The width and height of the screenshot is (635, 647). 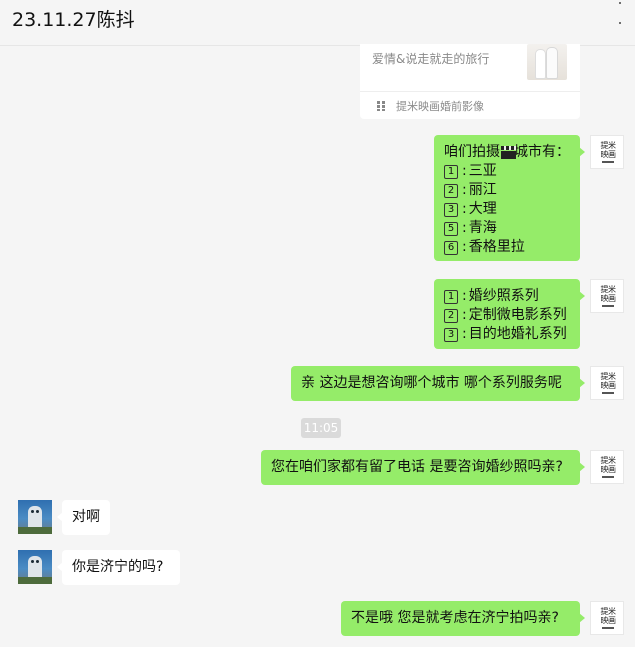 What do you see at coordinates (423, 467) in the screenshot?
I see `message-bubble: 您在咱们家都有留了电话 是要咨询婚纱照吗亲?` at bounding box center [423, 467].